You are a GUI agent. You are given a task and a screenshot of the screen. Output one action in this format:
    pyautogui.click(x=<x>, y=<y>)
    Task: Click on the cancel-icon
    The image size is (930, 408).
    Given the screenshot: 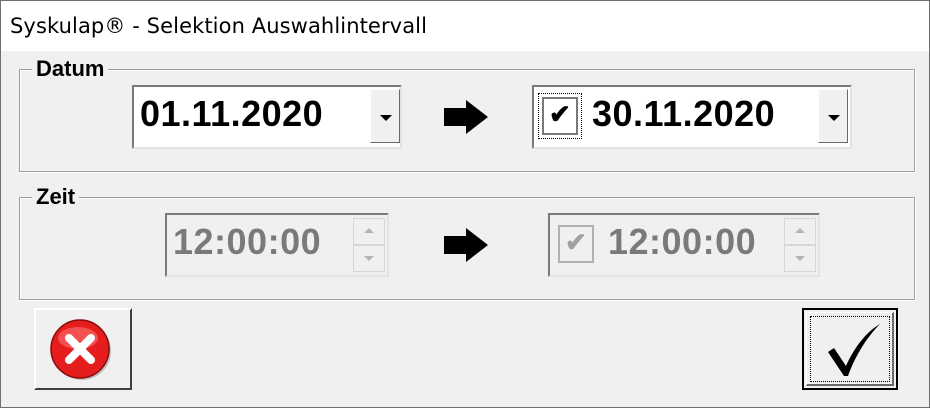 What is the action you would take?
    pyautogui.click(x=80, y=349)
    